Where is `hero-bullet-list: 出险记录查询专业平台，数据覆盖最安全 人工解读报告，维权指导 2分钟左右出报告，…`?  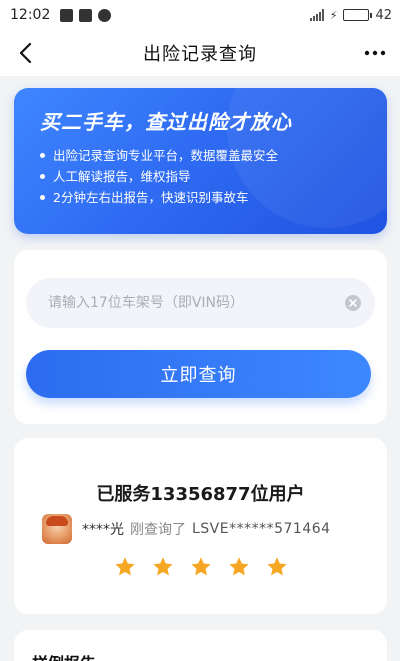 hero-bullet-list: 出险记录查询专业平台，数据覆盖最安全 人工解读报告，维权指导 2分钟左右出报告，… is located at coordinates (202, 176).